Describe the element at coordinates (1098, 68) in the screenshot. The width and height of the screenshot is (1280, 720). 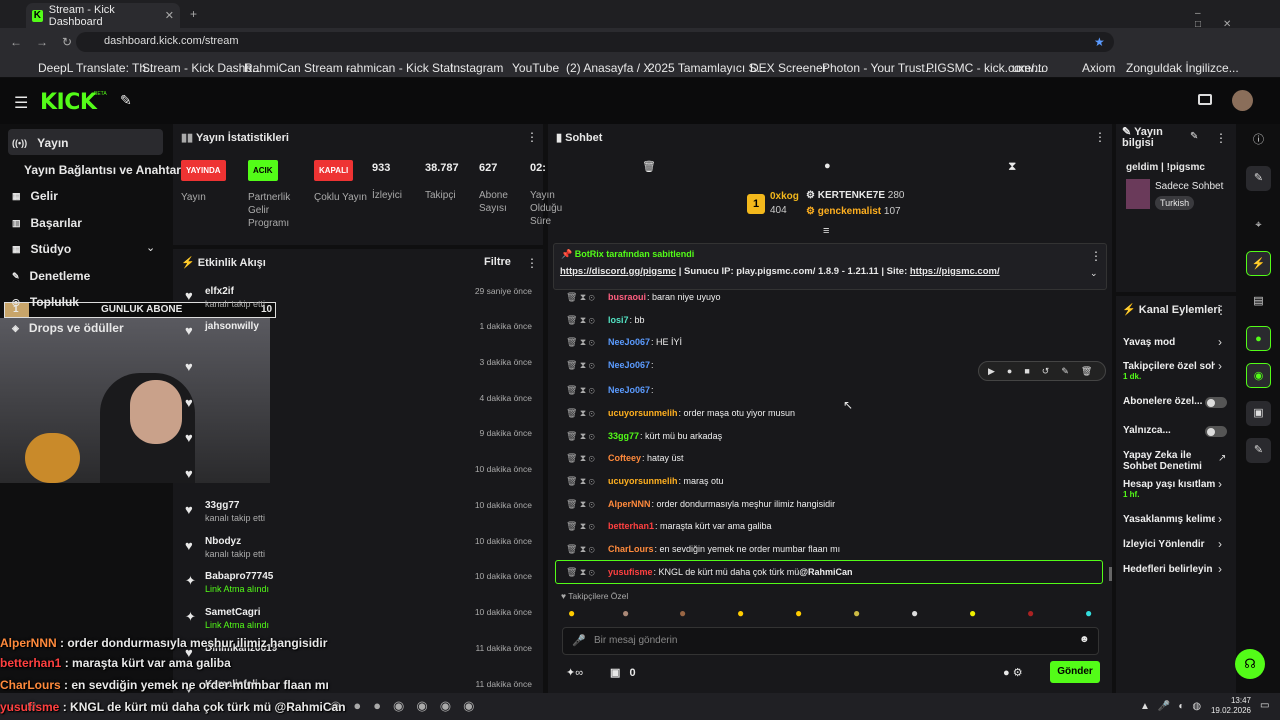
I see `bookmark-item: Axiom` at that location.